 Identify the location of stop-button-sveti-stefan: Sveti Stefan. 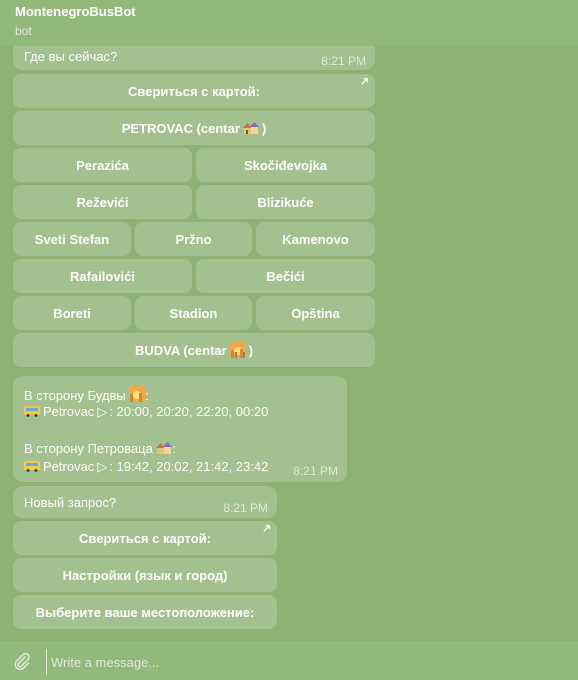
(72, 239).